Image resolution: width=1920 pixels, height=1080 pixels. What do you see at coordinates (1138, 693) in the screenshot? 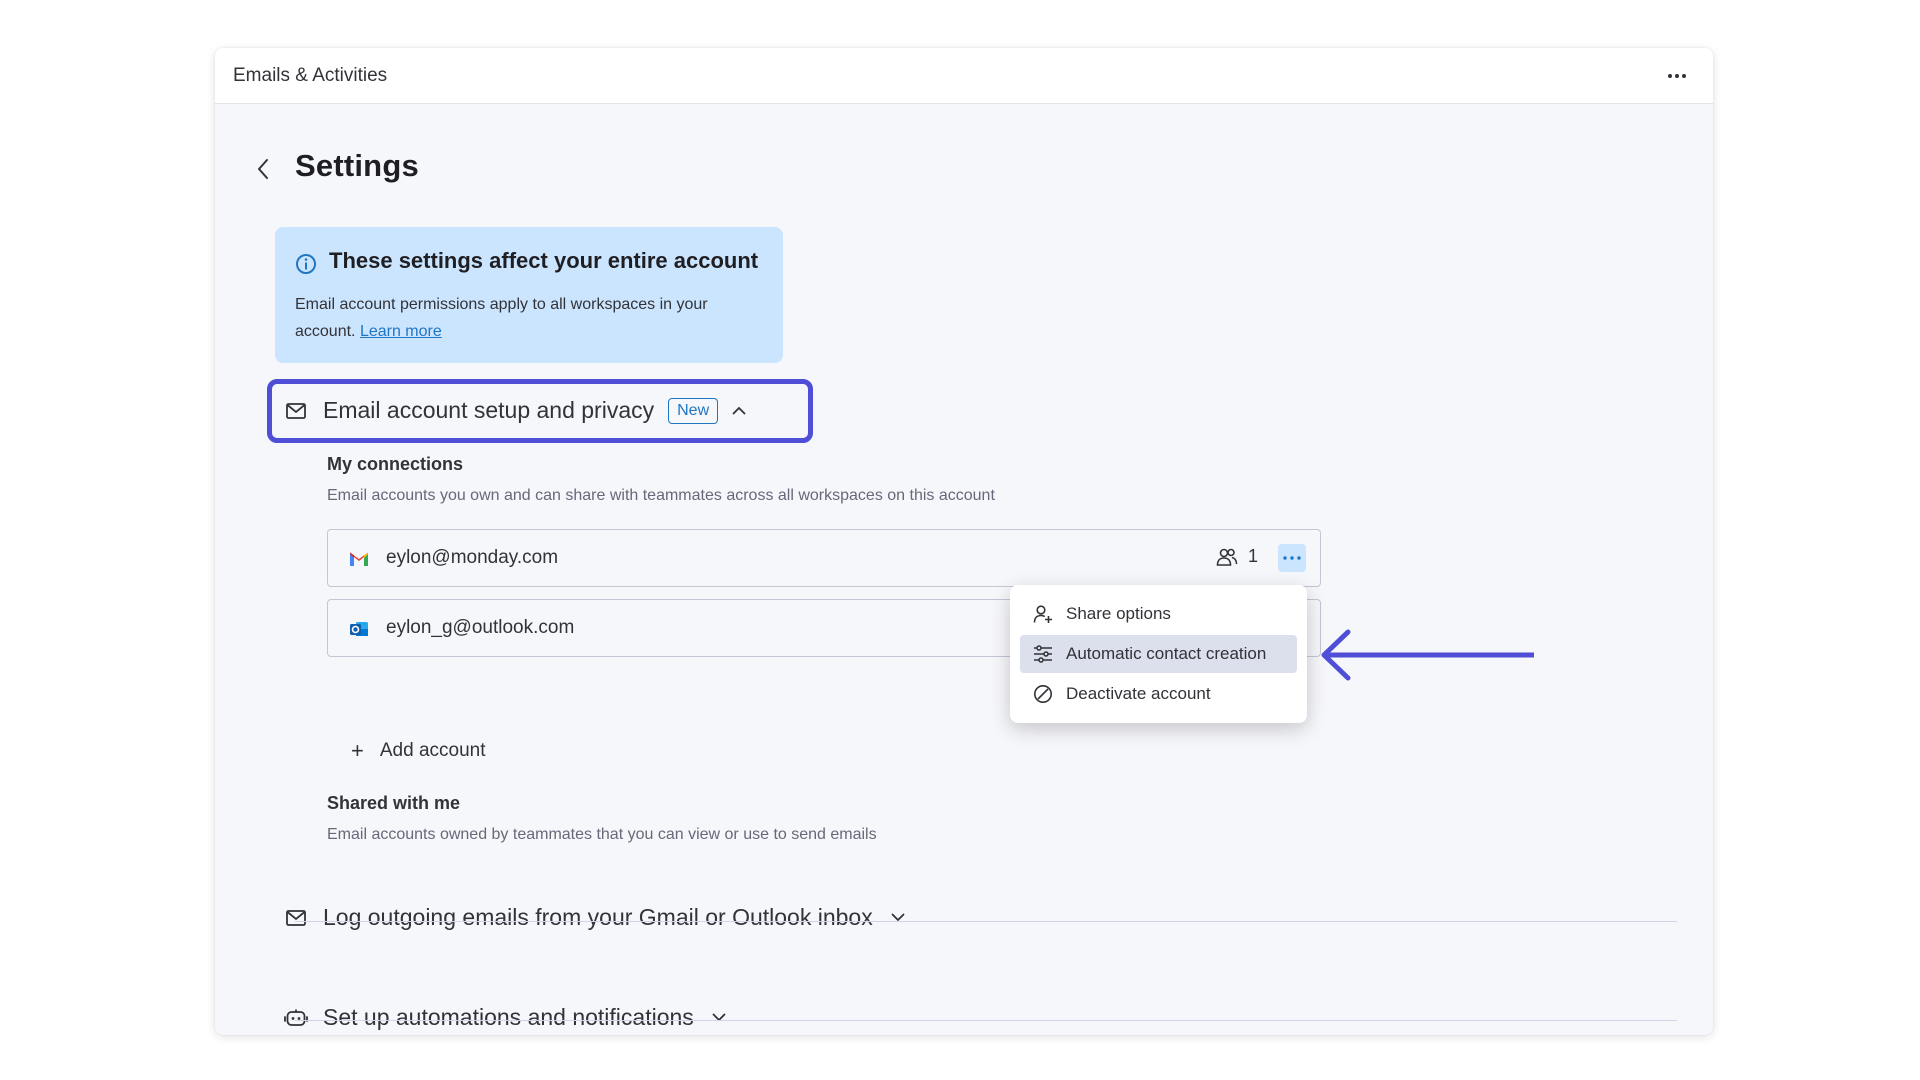
I see `menu-item-label: Deactivate account` at bounding box center [1138, 693].